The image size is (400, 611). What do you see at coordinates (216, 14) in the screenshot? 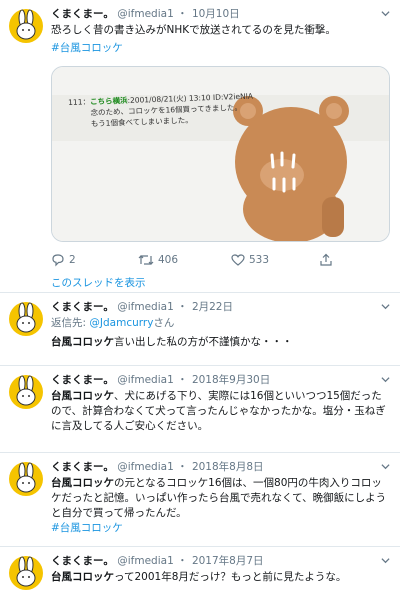
I see `tweet-date: 10月10日` at bounding box center [216, 14].